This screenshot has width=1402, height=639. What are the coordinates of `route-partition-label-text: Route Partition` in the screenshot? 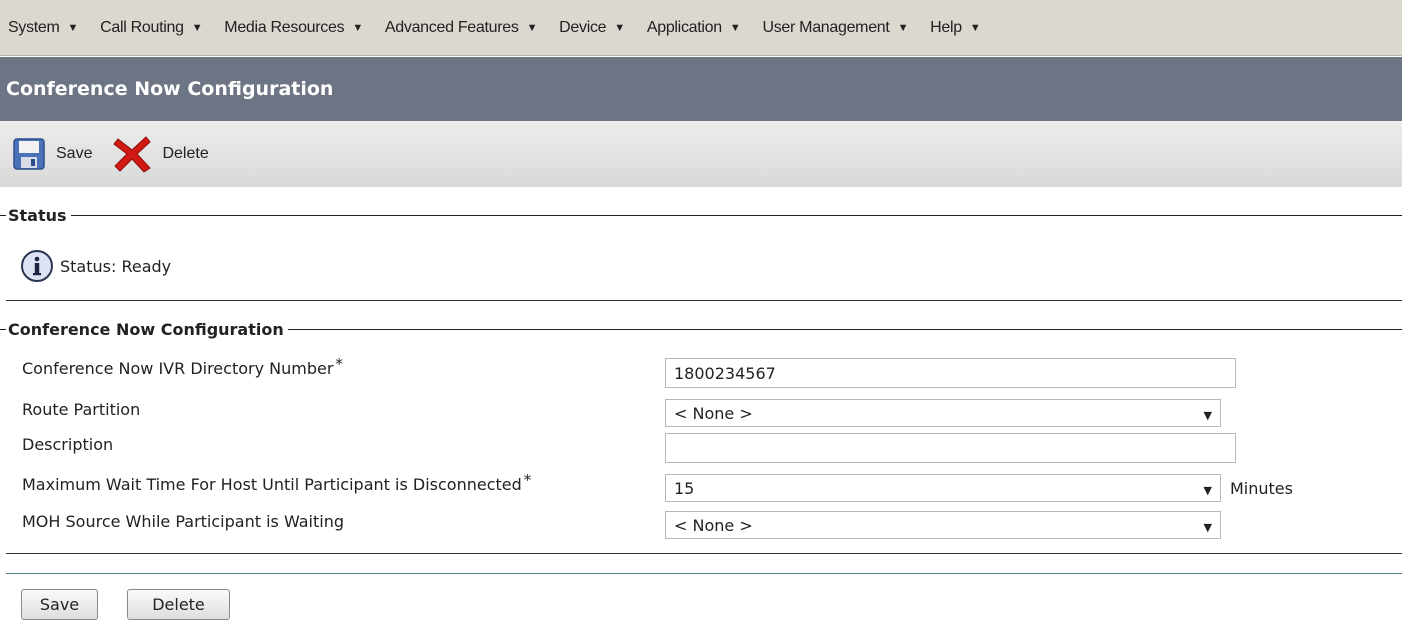 It's located at (81, 409).